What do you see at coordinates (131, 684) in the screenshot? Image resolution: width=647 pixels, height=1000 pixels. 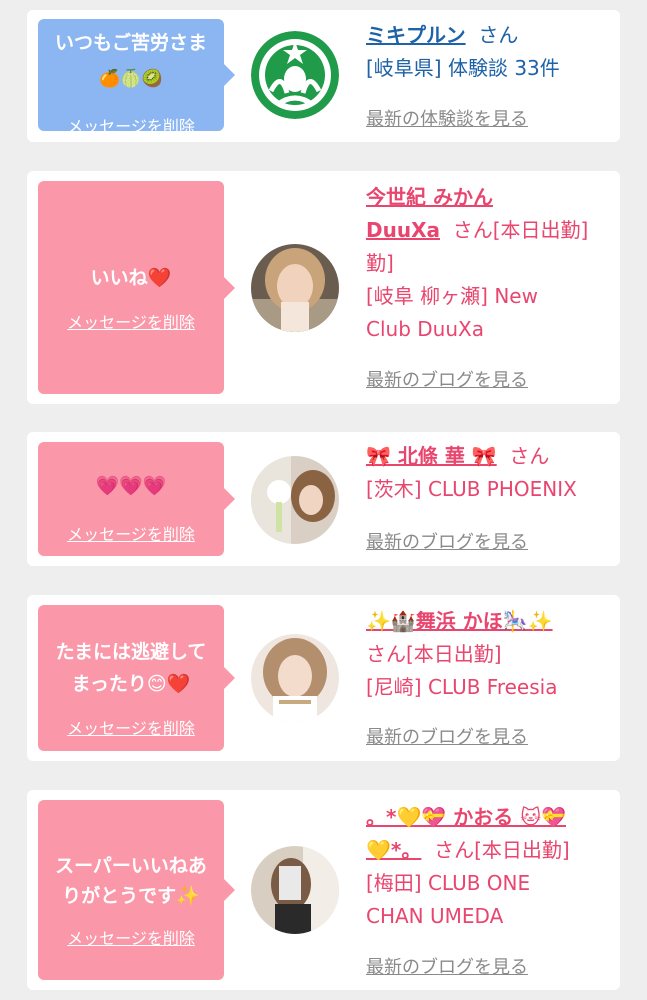 I see `message-text-cont: まったり😊❤️` at bounding box center [131, 684].